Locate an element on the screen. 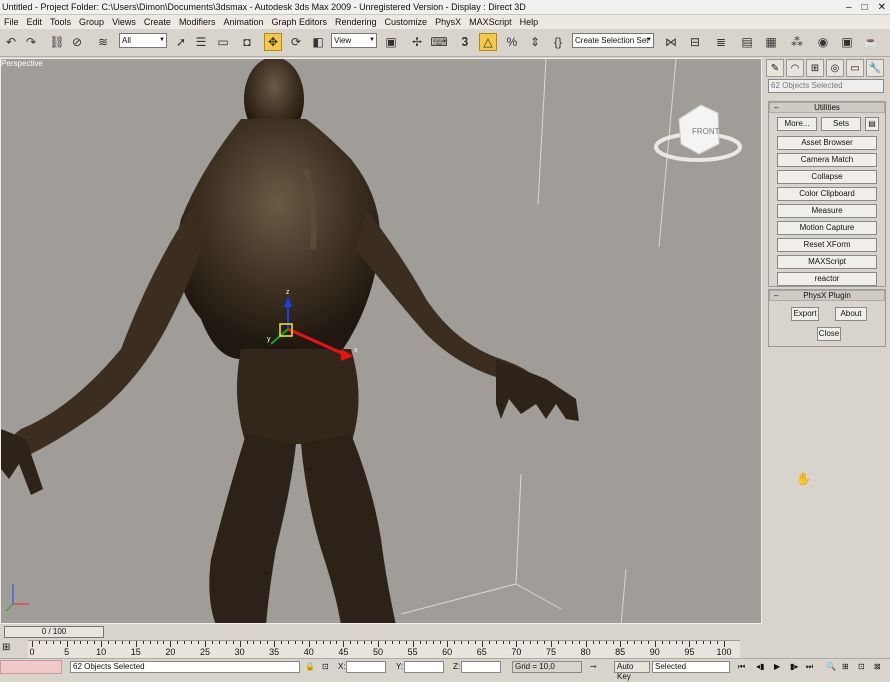  physx-rollout-header: – PhysX Plugin is located at coordinates (827, 295).